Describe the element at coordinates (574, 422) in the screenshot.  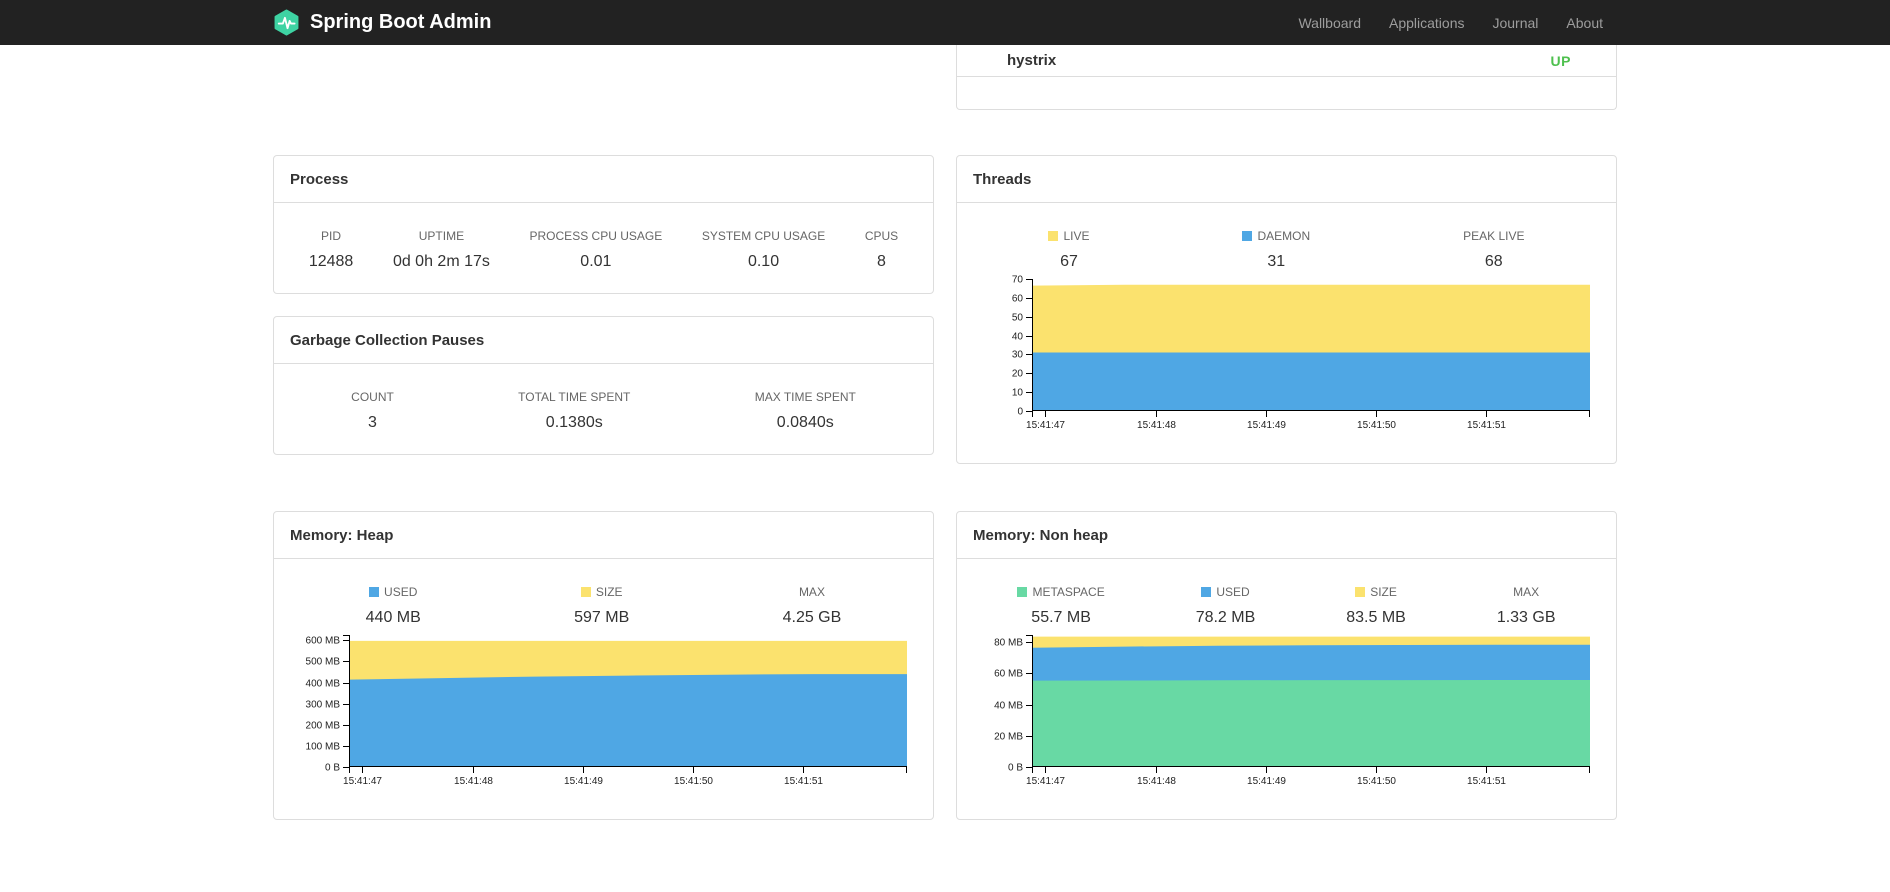
I see `stat-value: 0.1380s` at that location.